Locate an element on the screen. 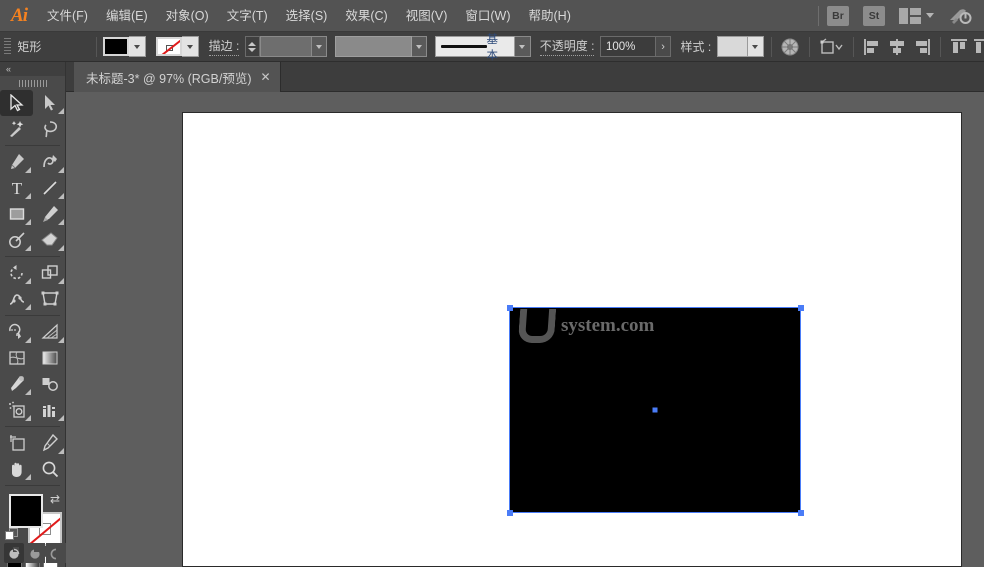  blend-tool is located at coordinates (49, 384).